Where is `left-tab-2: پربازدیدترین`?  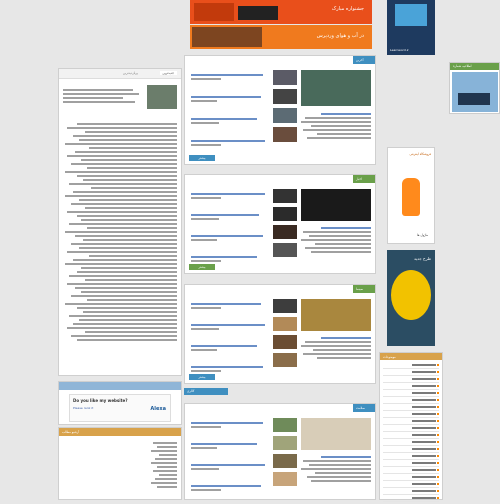
left-tab-2: پربازدیدترین is located at coordinates (130, 73).